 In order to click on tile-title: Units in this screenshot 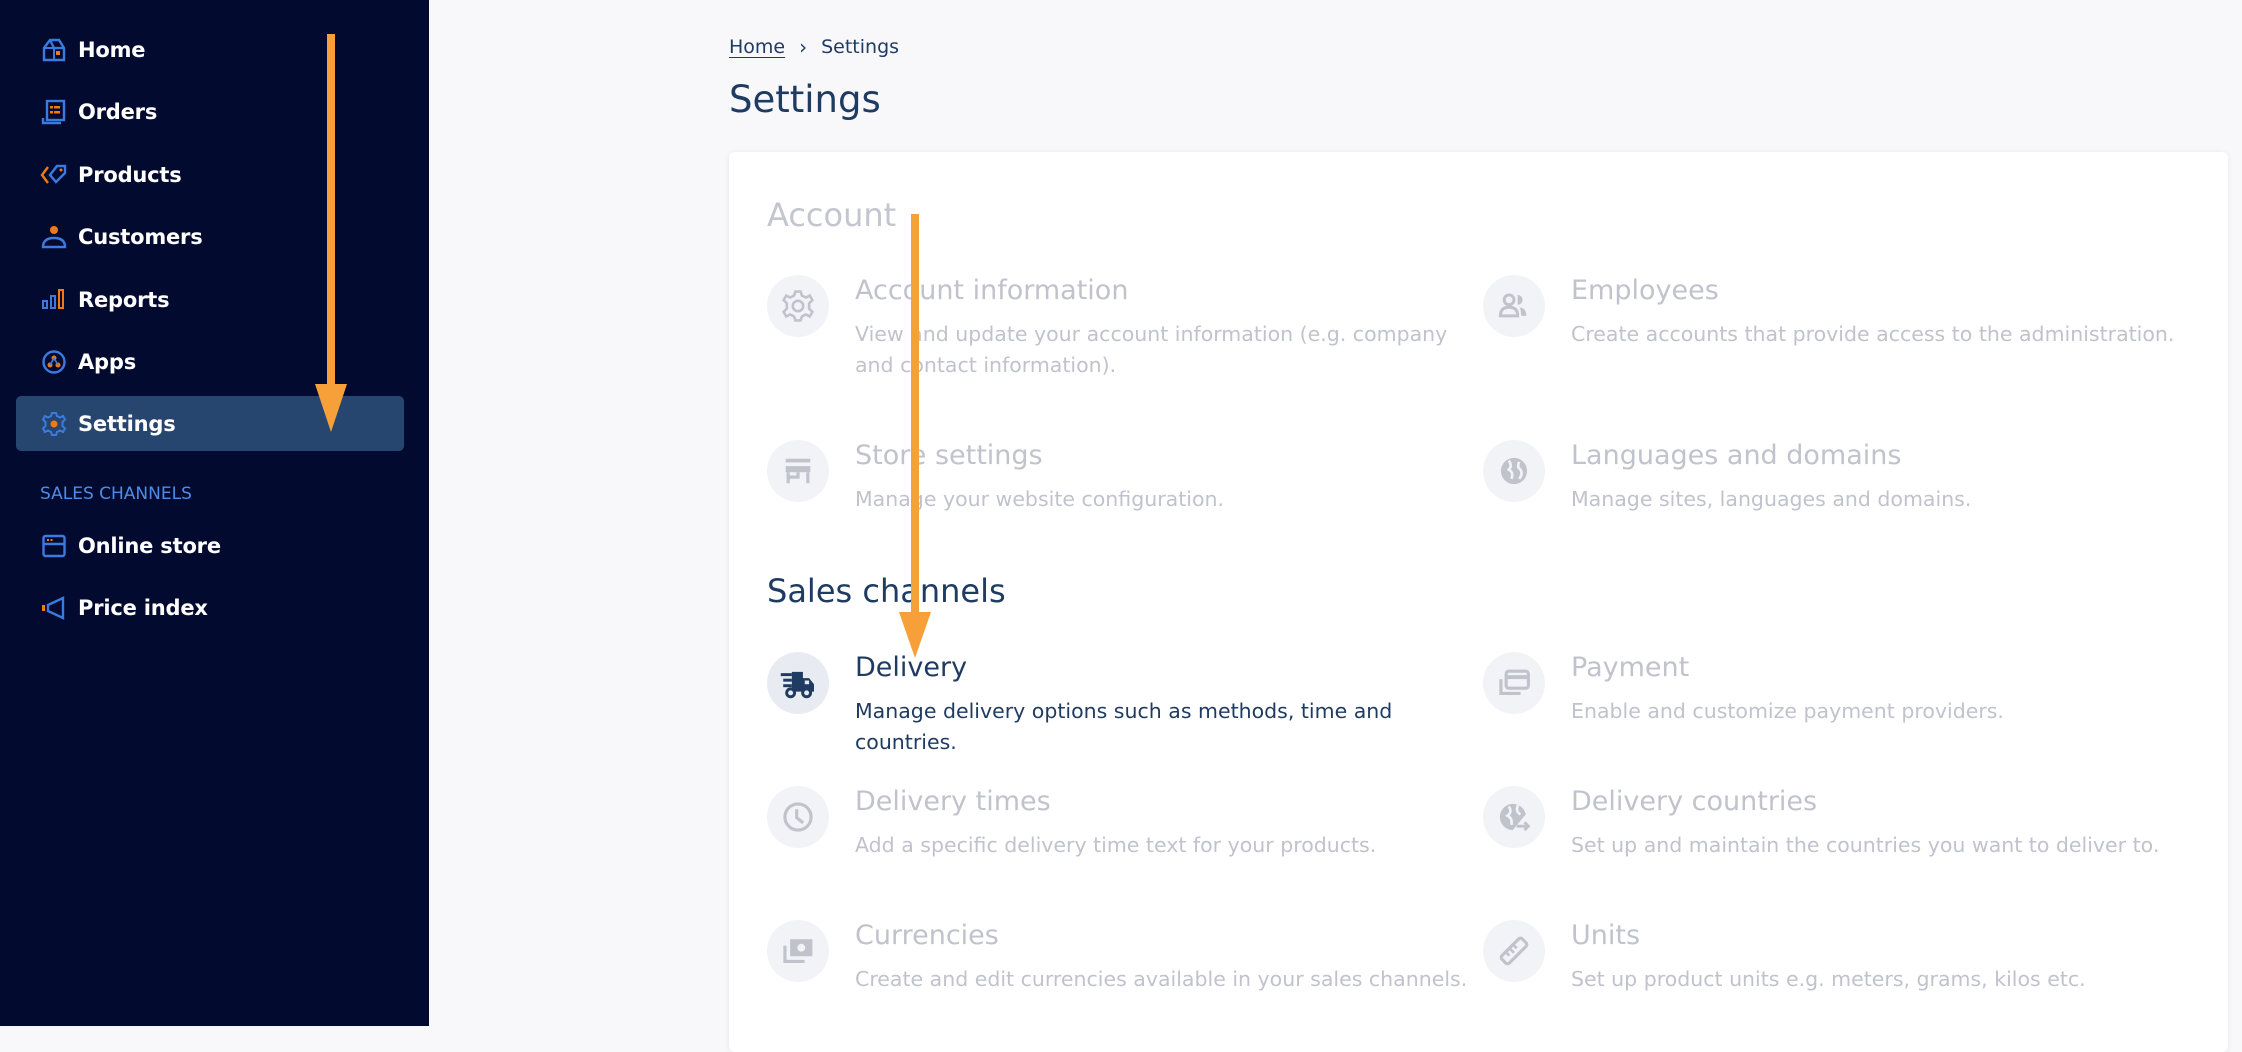, I will do `click(1606, 935)`.